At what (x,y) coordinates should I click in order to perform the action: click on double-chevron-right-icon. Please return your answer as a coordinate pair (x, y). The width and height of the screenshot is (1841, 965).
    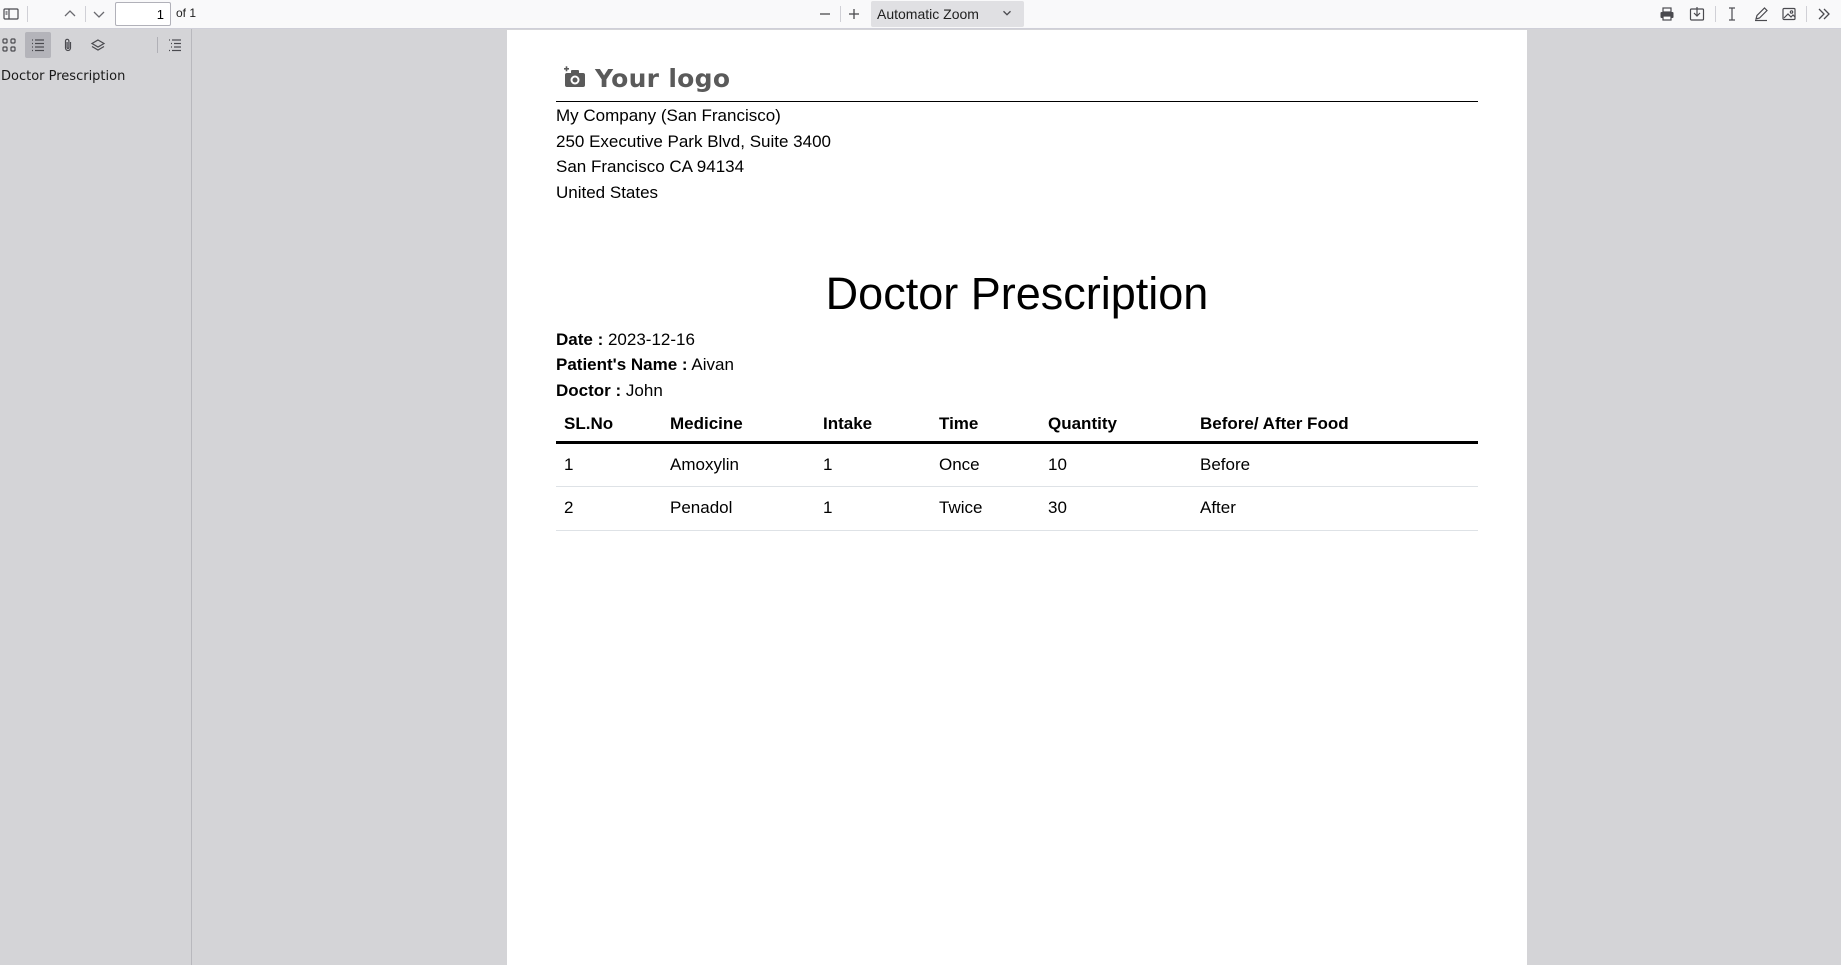
    Looking at the image, I should click on (1824, 14).